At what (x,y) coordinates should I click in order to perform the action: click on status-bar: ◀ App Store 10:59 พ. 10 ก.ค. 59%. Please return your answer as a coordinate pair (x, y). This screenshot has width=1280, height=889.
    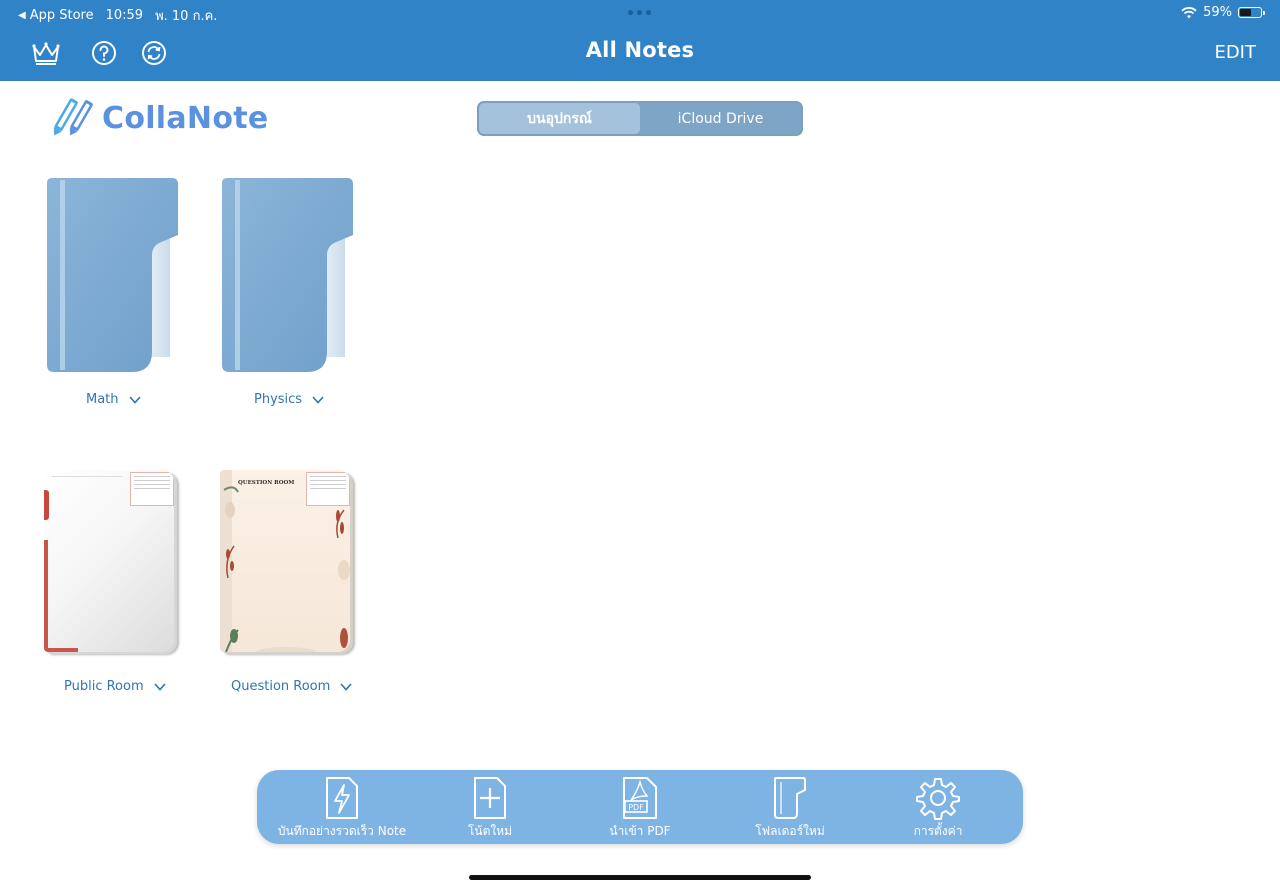
    Looking at the image, I should click on (640, 13).